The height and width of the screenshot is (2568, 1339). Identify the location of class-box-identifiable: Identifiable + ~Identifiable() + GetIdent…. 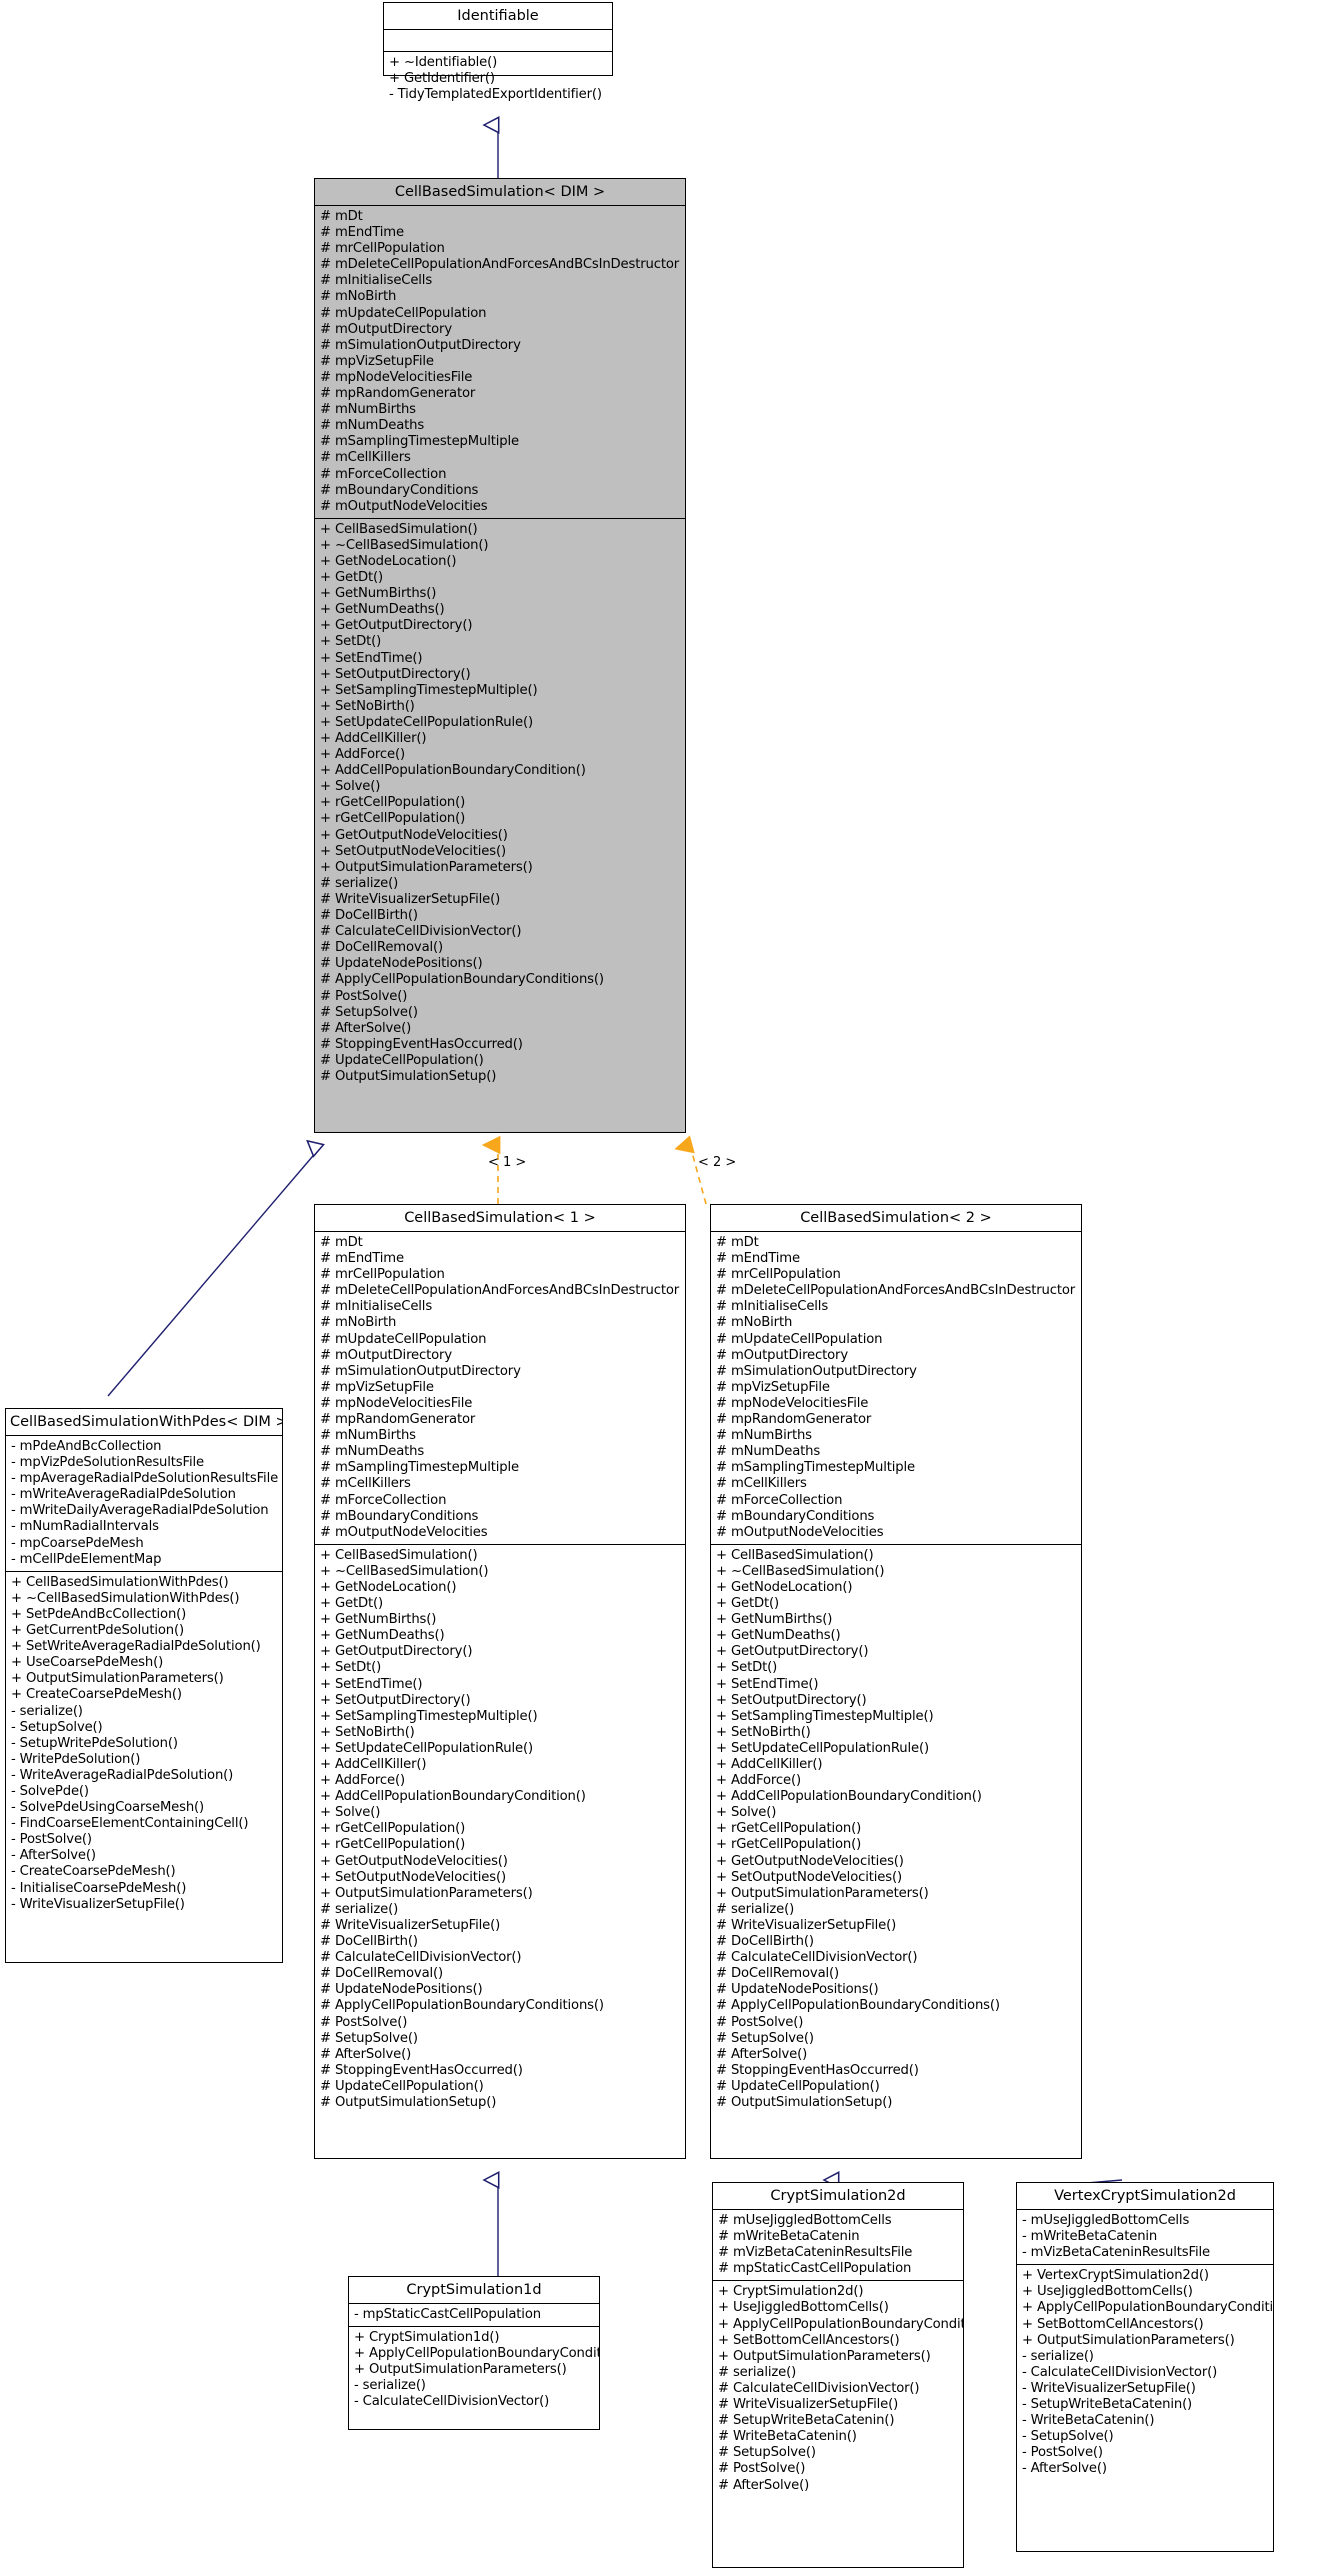
(498, 52).